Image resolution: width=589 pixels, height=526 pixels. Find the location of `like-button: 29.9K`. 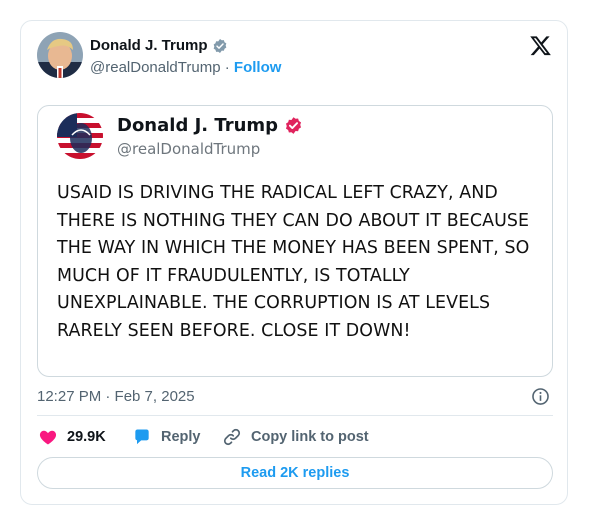

like-button: 29.9K is located at coordinates (72, 437).